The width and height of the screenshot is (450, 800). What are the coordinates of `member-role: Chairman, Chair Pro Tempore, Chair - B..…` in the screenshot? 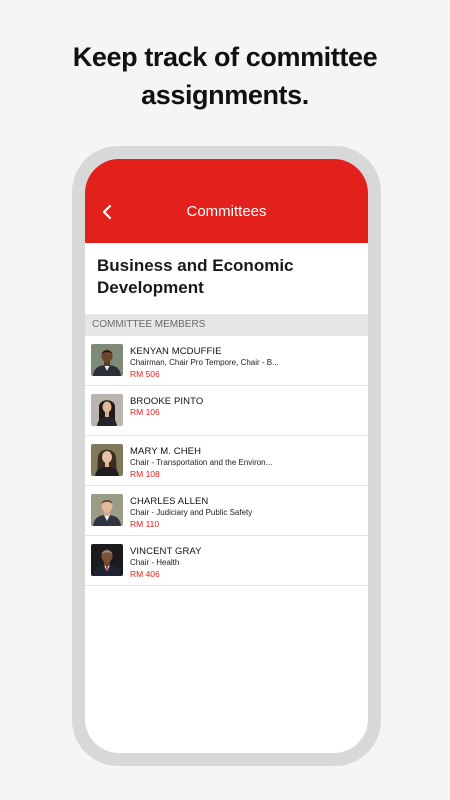 It's located at (204, 362).